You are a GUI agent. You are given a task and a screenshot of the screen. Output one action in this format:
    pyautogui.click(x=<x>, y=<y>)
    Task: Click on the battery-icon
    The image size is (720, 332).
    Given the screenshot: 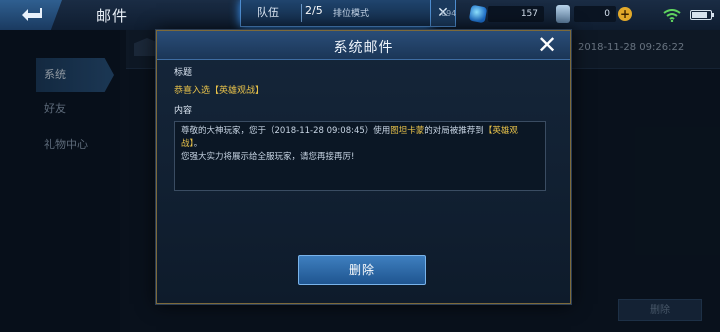 What is the action you would take?
    pyautogui.click(x=702, y=15)
    